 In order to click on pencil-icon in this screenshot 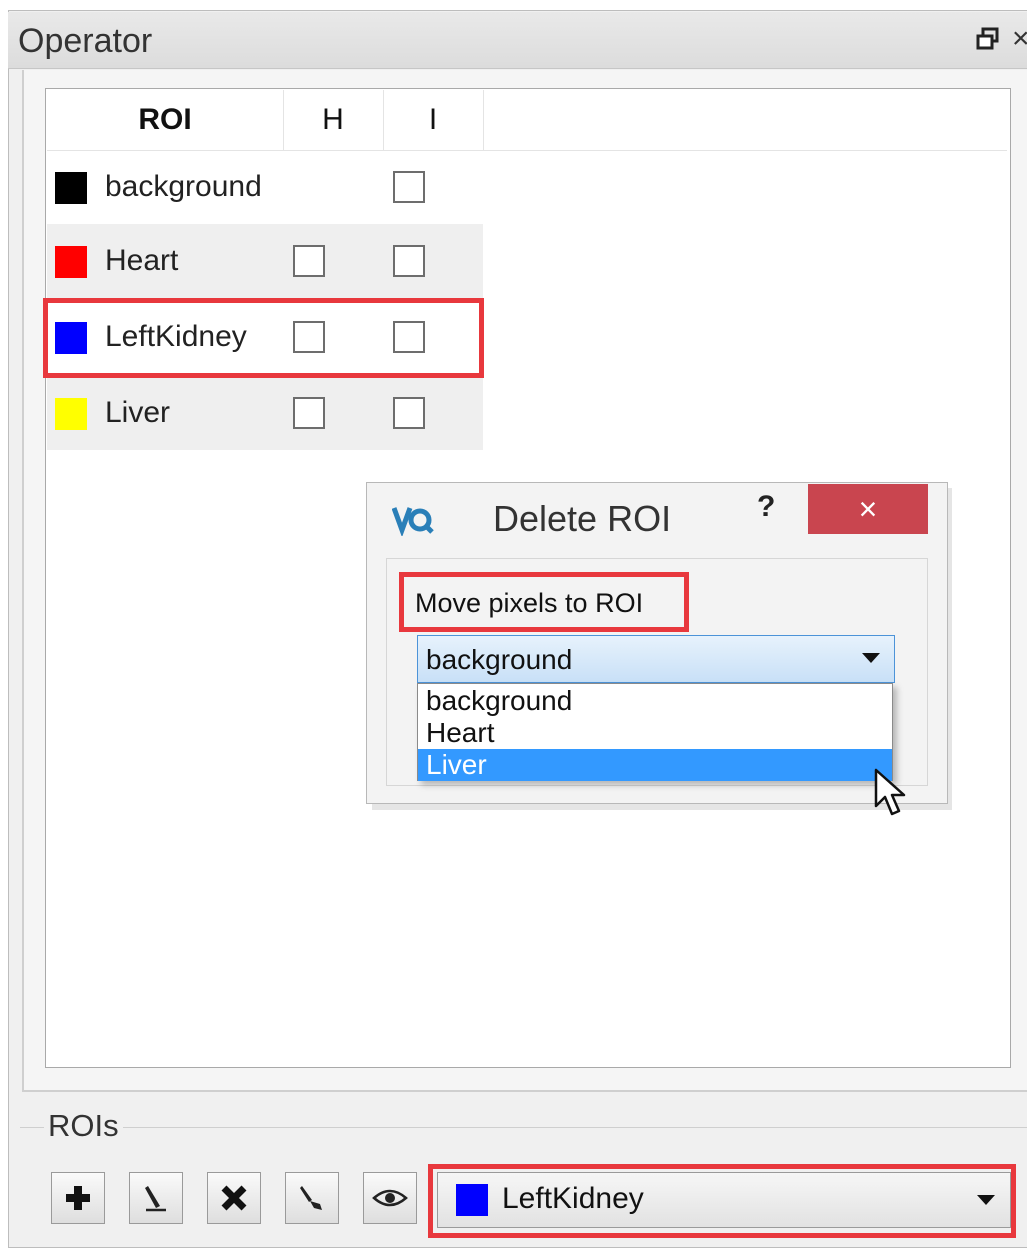, I will do `click(155, 1199)`.